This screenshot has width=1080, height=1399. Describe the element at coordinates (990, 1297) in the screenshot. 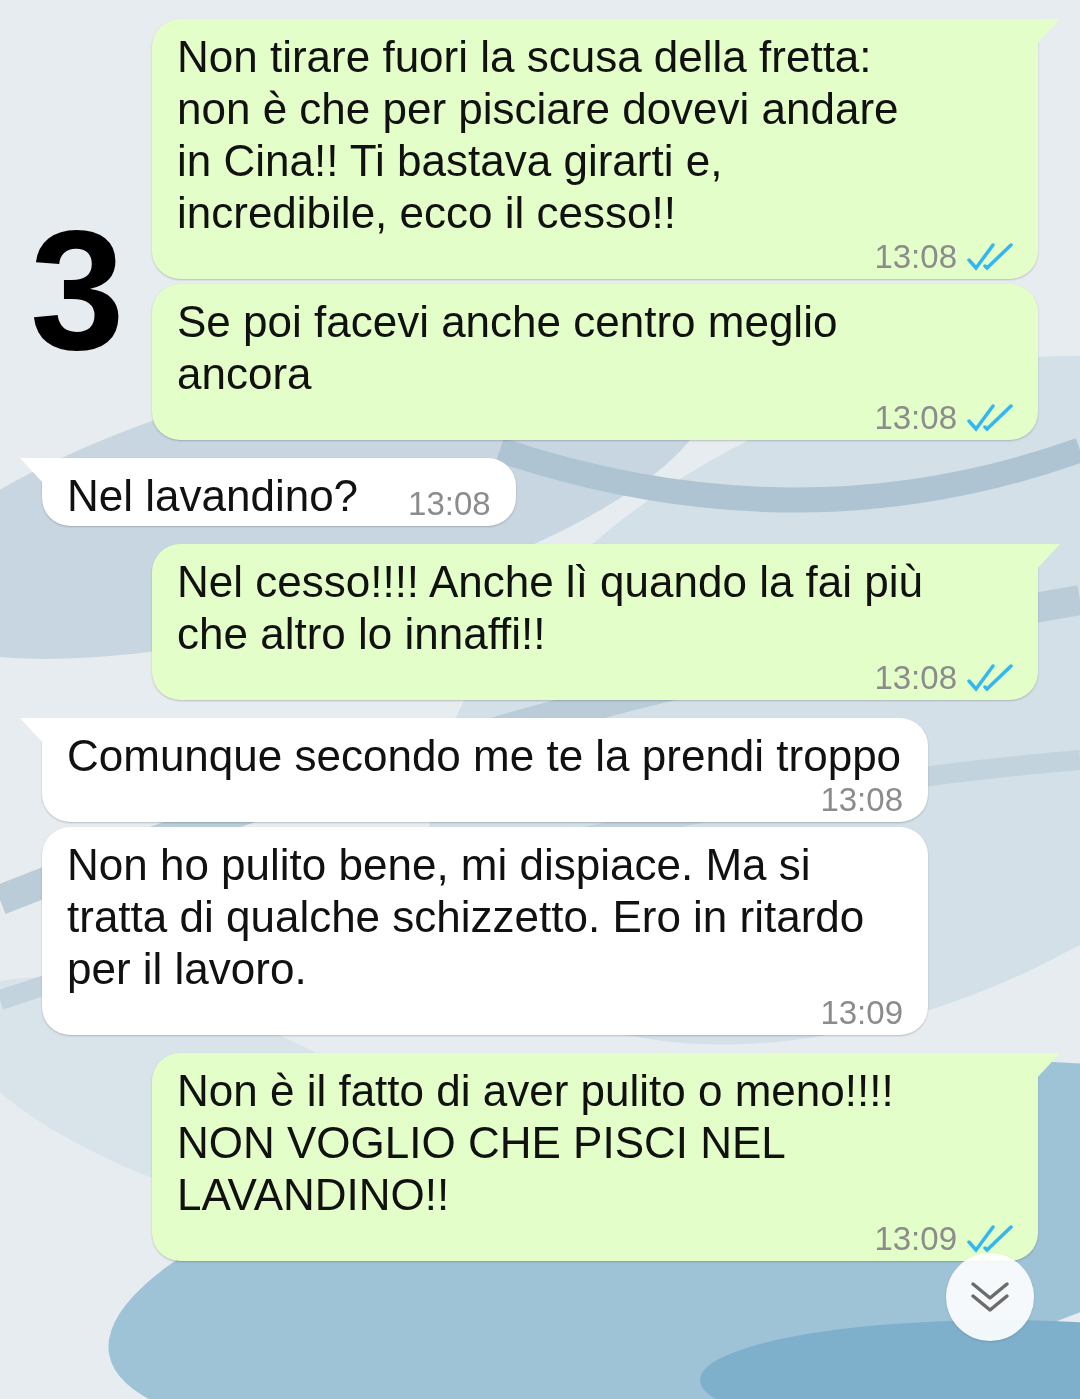

I see `double-chevron-down-icon` at that location.